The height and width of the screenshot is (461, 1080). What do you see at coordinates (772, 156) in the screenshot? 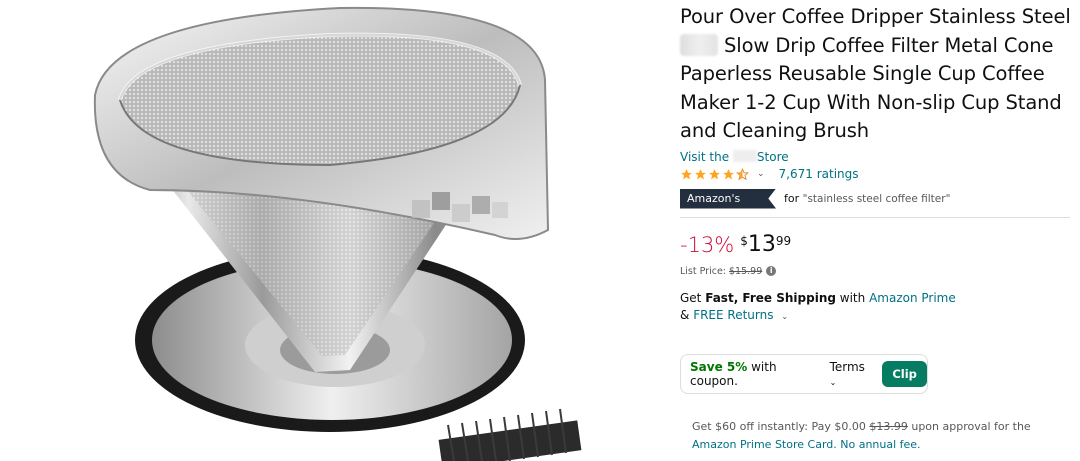
I see `store-suffix: Store` at bounding box center [772, 156].